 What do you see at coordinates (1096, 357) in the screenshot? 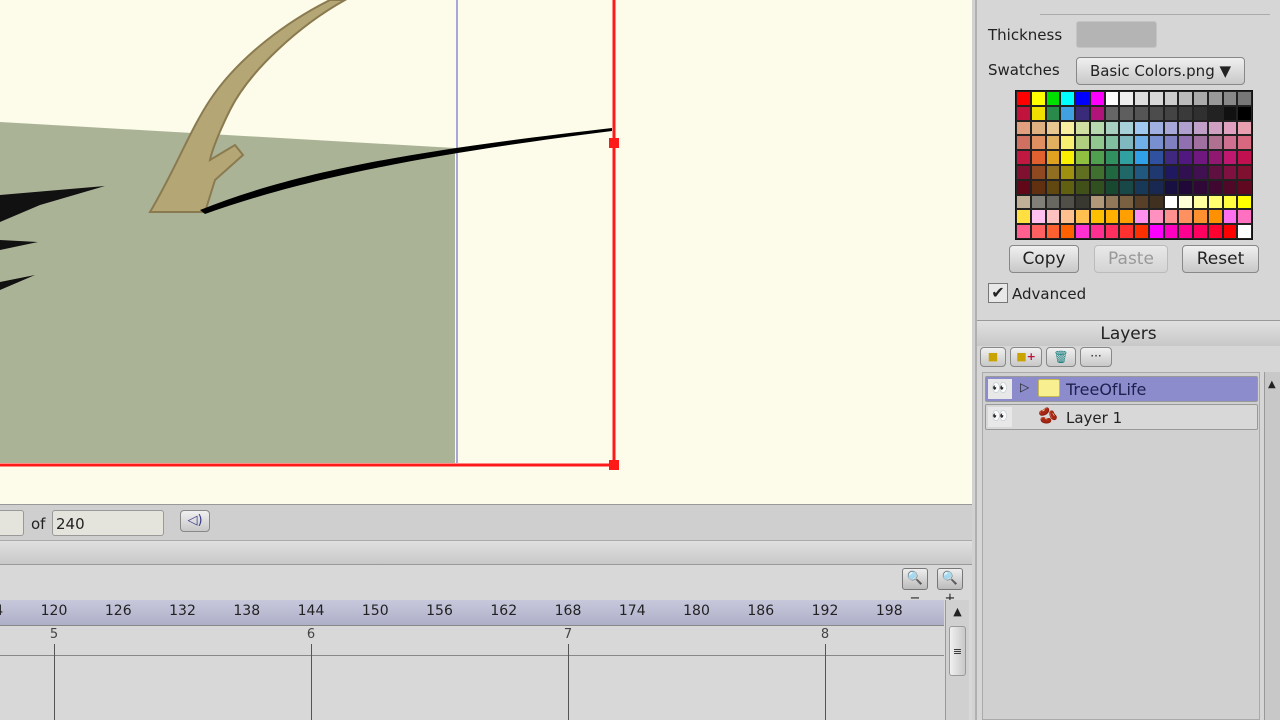
I see `more-options-button: ···` at bounding box center [1096, 357].